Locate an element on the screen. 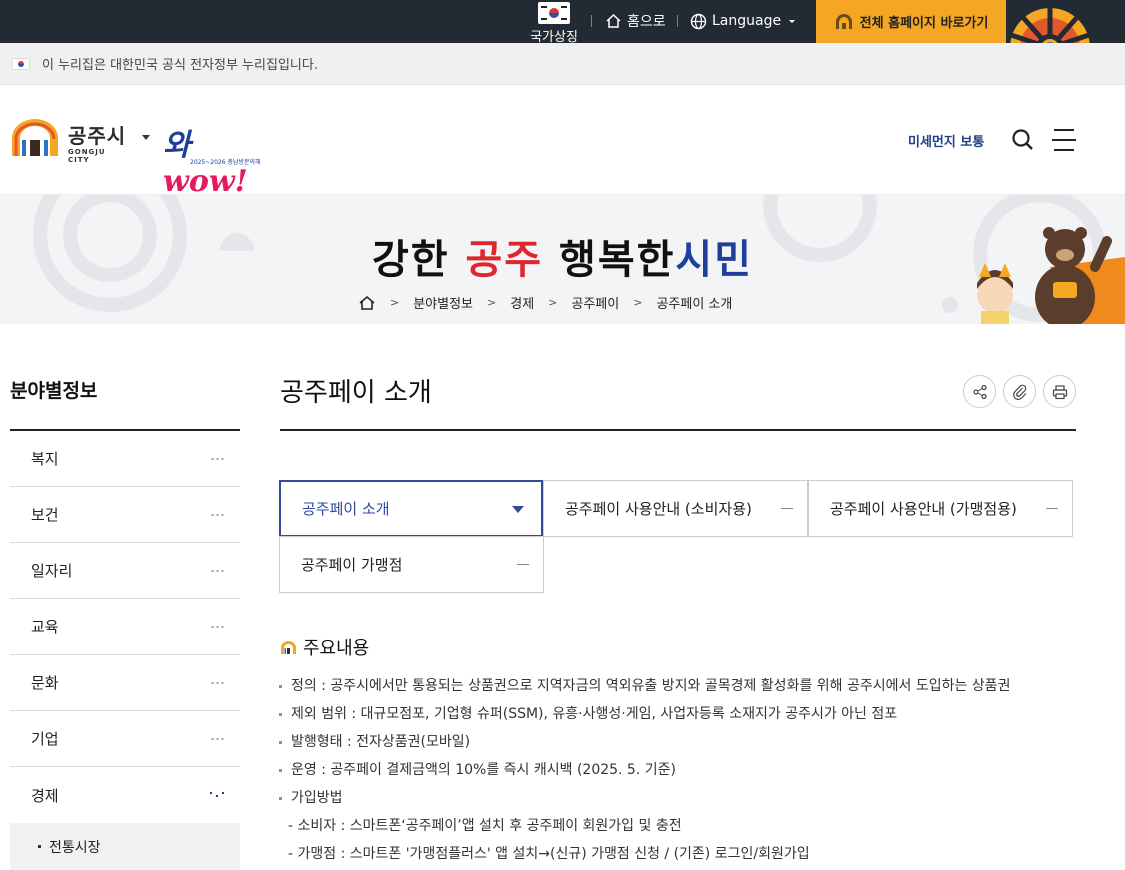  breadcrumb-item: 공주페이 is located at coordinates (595, 302).